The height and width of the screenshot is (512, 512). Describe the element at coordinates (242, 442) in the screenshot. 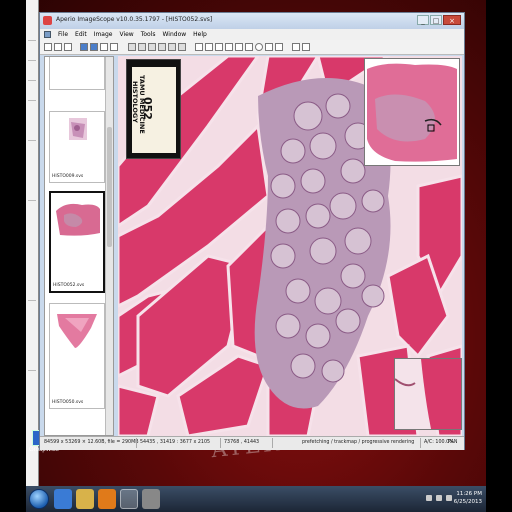

I see `status-pixel: 73768 , 41443` at that location.